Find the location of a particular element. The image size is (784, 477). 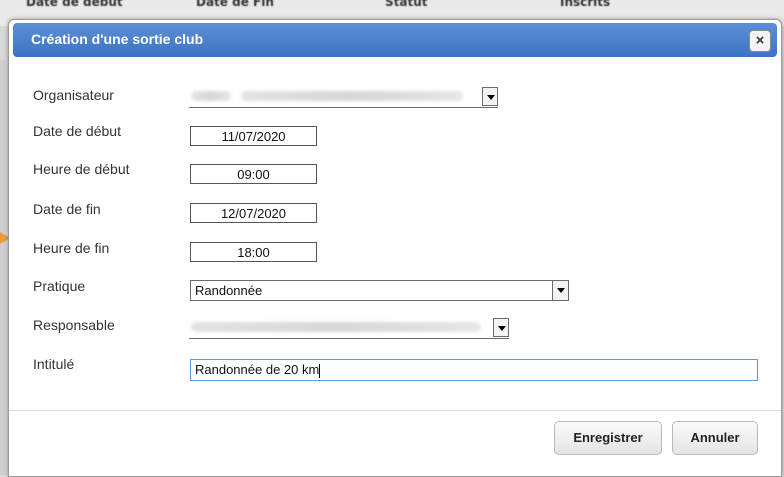

date-fin-field: 12/07/2020 is located at coordinates (253, 213).